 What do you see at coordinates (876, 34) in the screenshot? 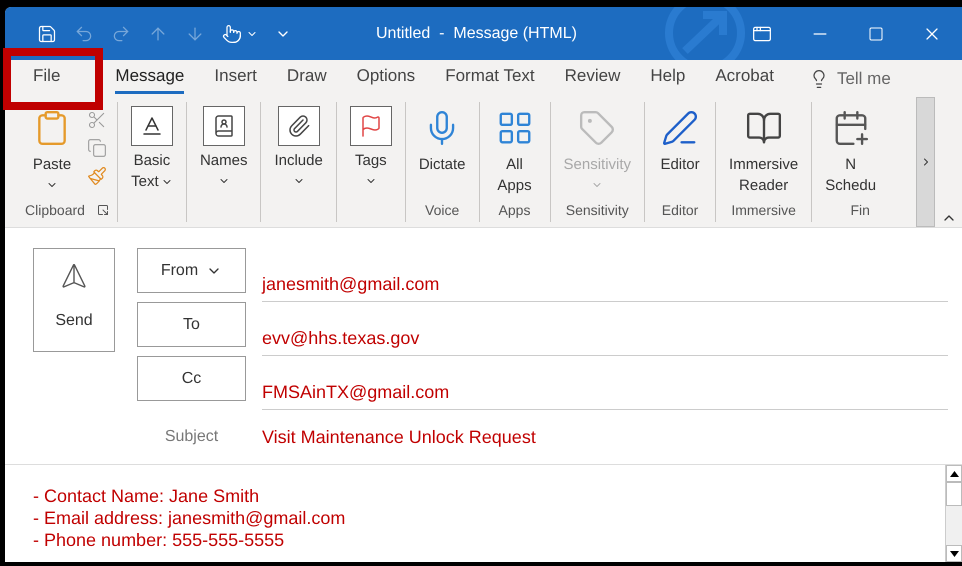
I see `maximize-icon` at bounding box center [876, 34].